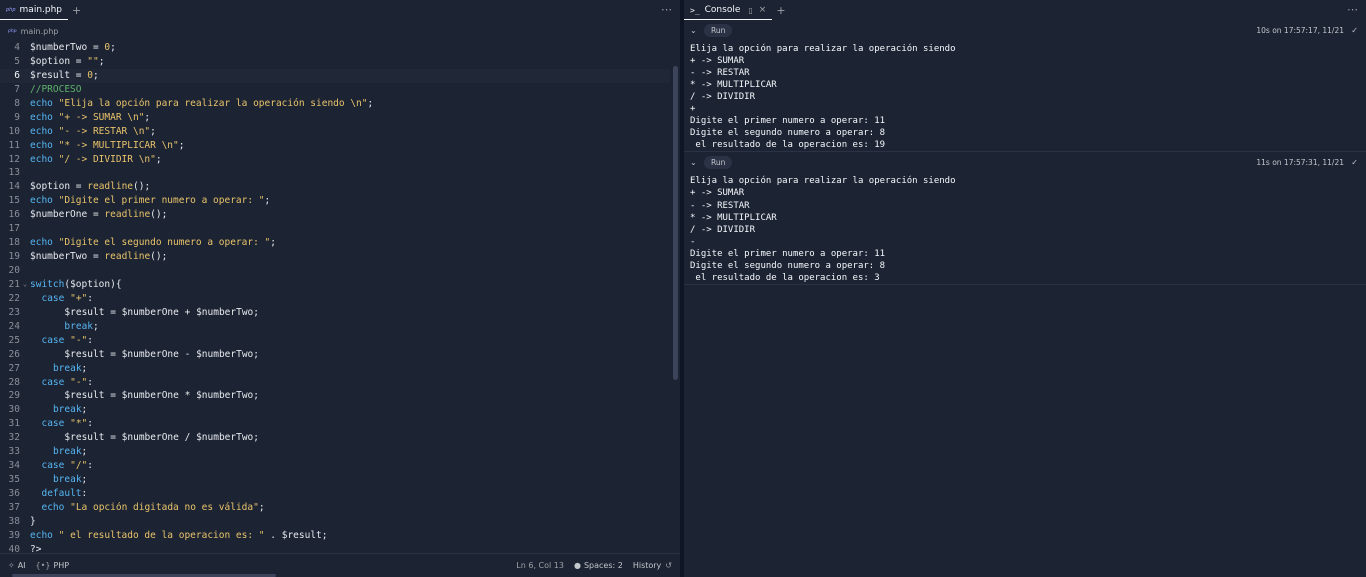 The width and height of the screenshot is (1366, 577). I want to click on code-line: 30 break;, so click(335, 410).